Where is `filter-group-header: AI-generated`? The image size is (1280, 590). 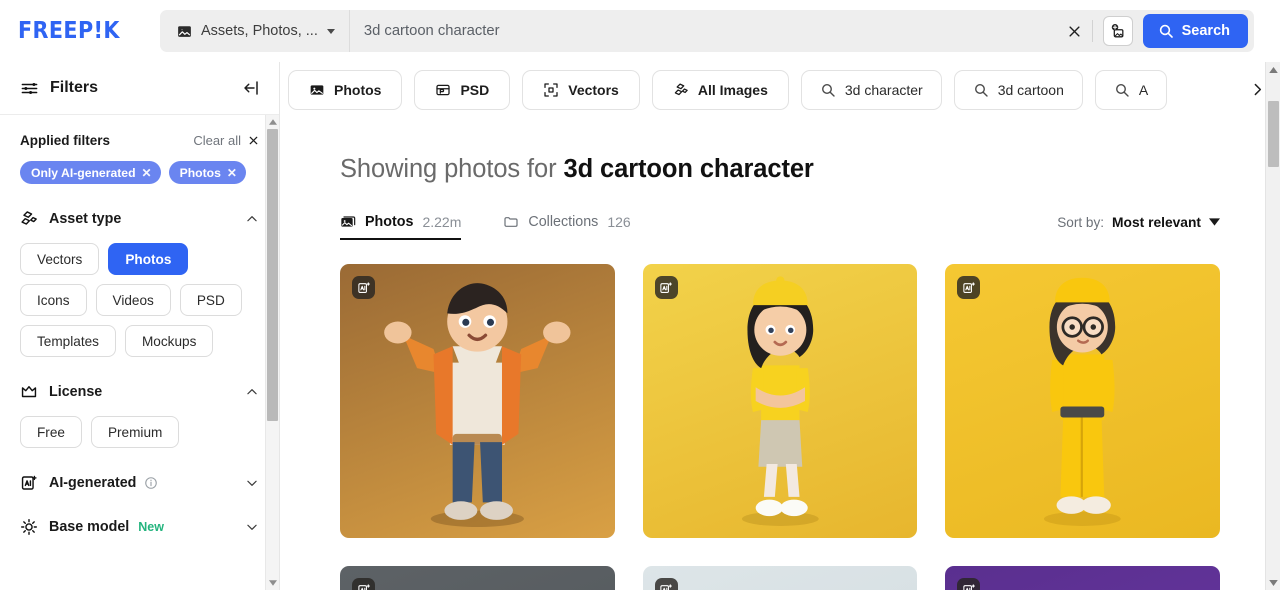
filter-group-header: AI-generated is located at coordinates (139, 483).